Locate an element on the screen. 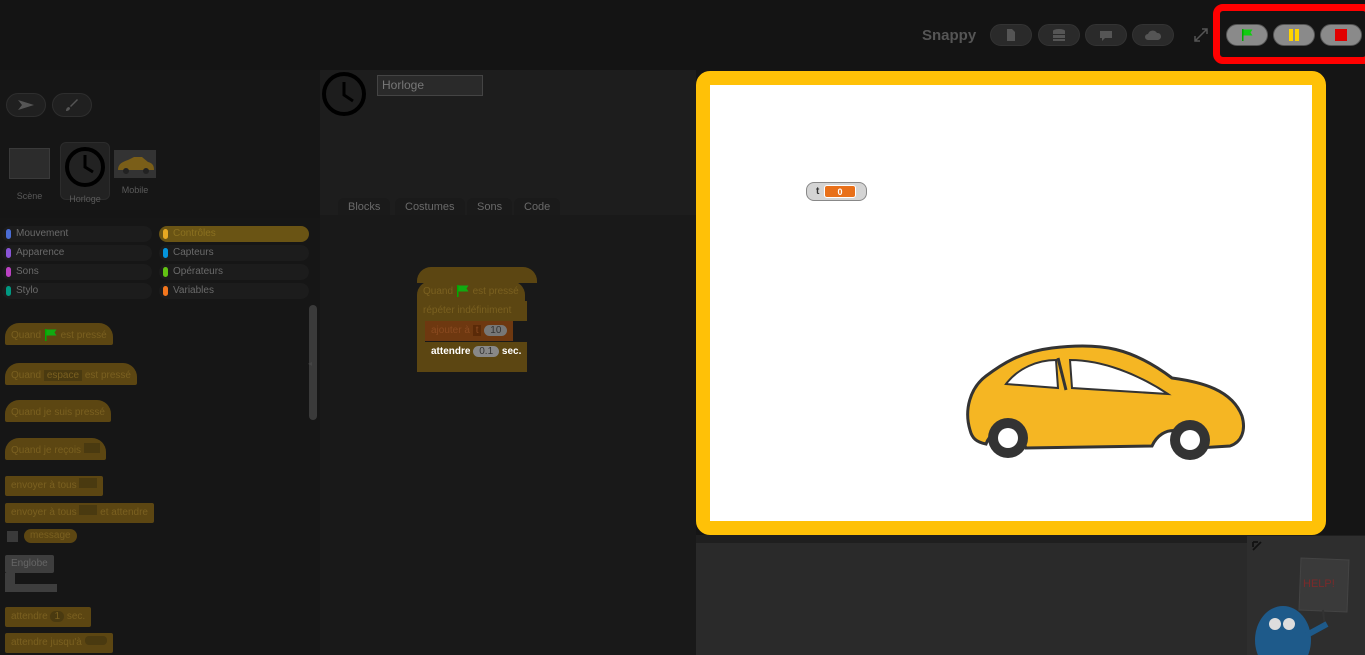  arrow-tool-button is located at coordinates (26, 105).